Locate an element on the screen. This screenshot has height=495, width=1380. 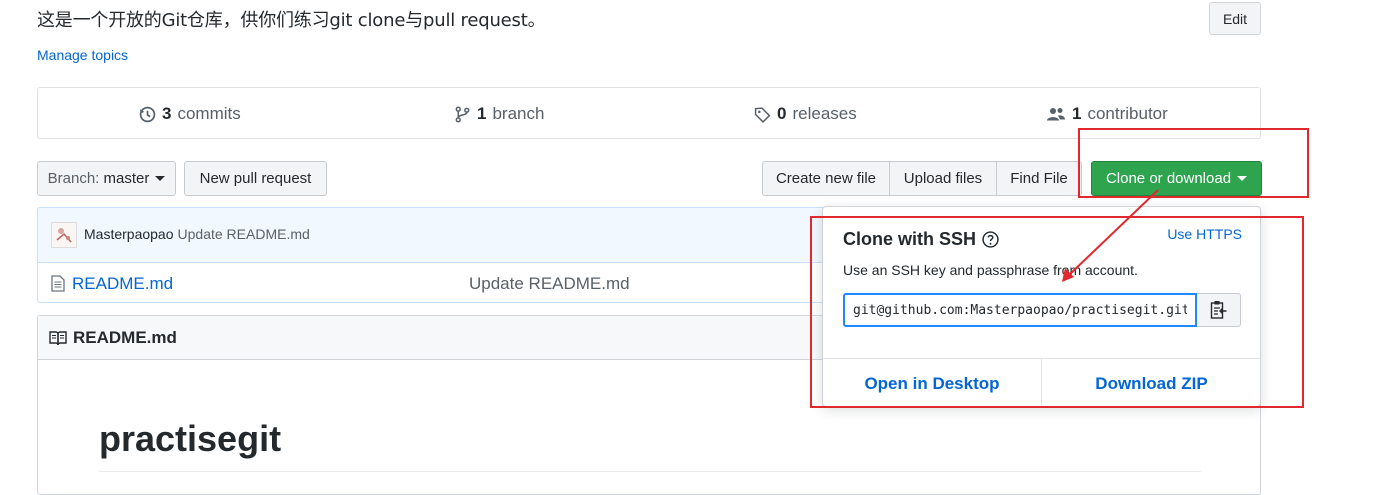
commits-stat: 3 commits is located at coordinates (190, 114).